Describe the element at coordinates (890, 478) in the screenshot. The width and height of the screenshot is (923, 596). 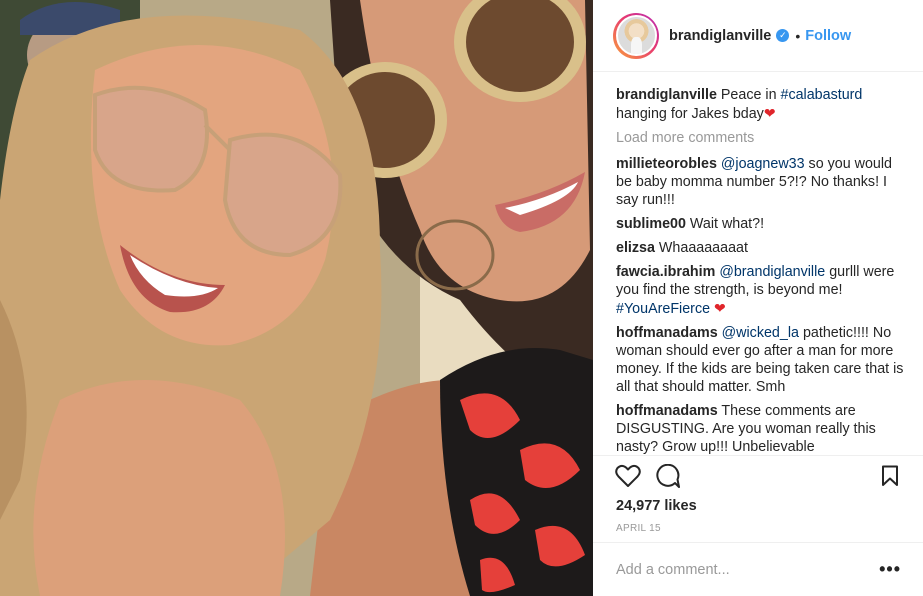
I see `bookmark-icon` at that location.